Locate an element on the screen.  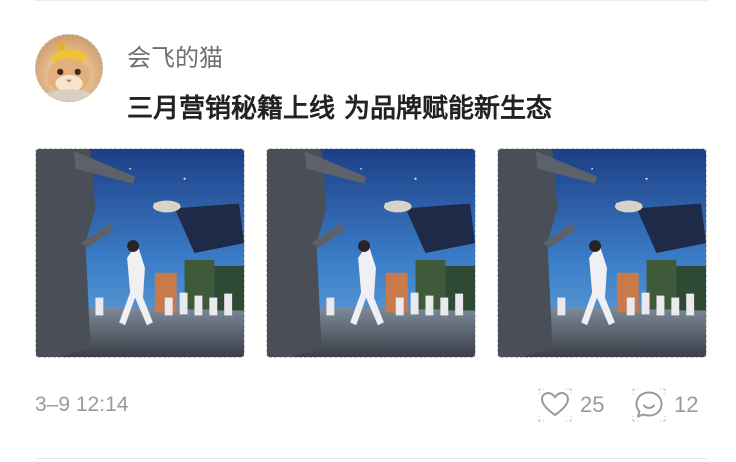
like-button: 25 is located at coordinates (571, 405).